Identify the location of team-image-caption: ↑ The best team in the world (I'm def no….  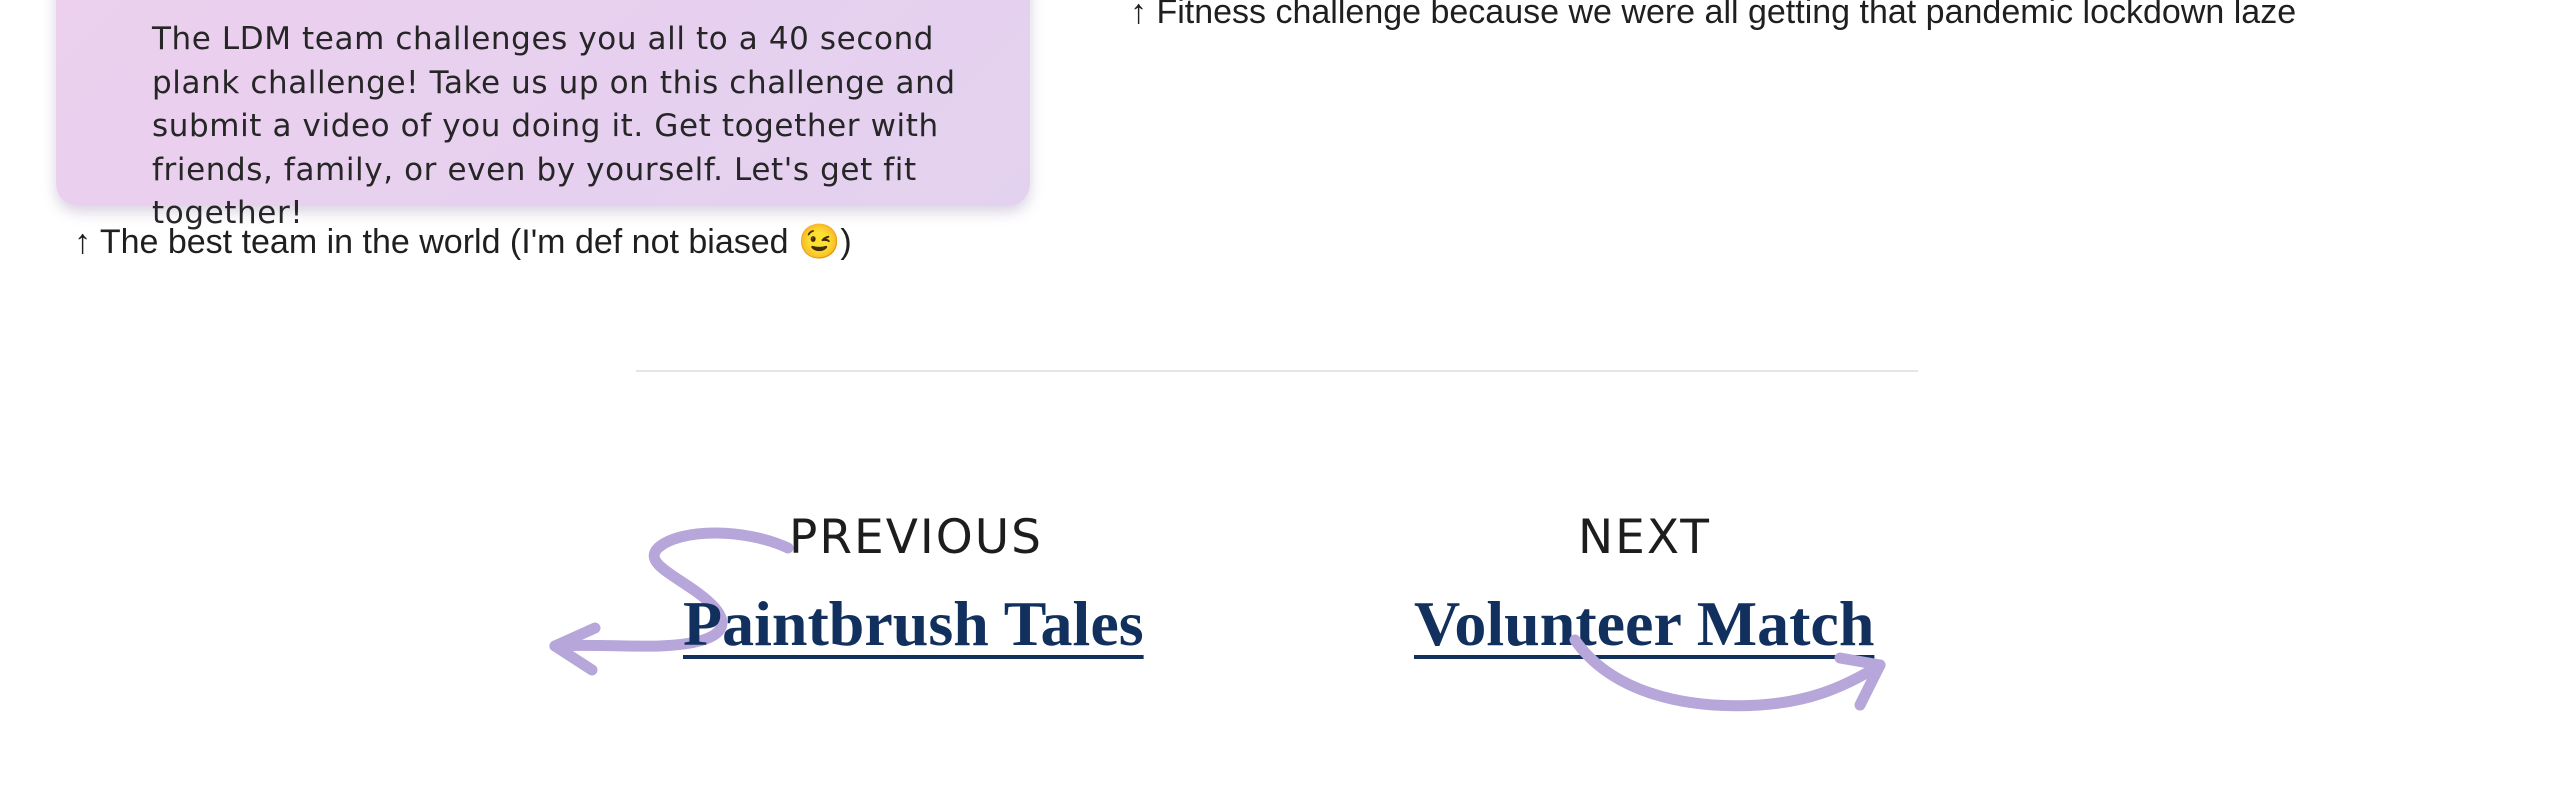
(463, 242).